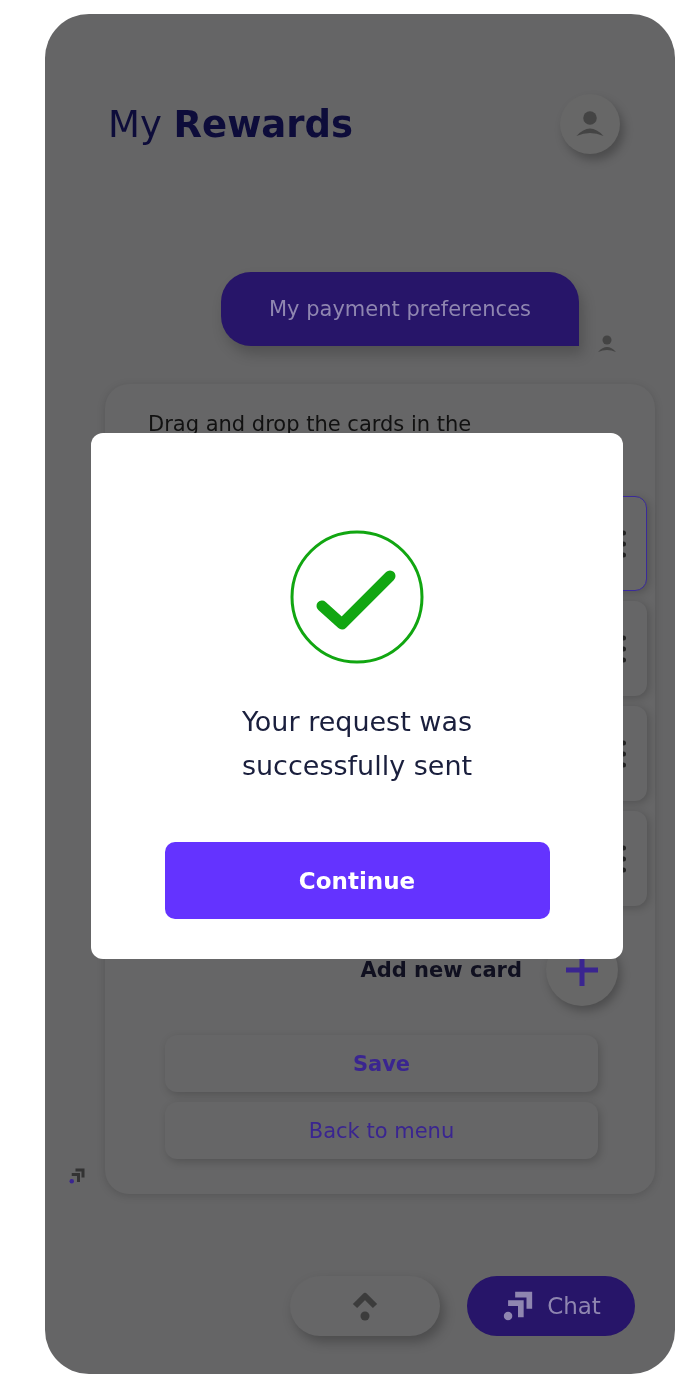 This screenshot has height=1374, width=693. Describe the element at coordinates (77, 1176) in the screenshot. I see `chat-logo-icon` at that location.